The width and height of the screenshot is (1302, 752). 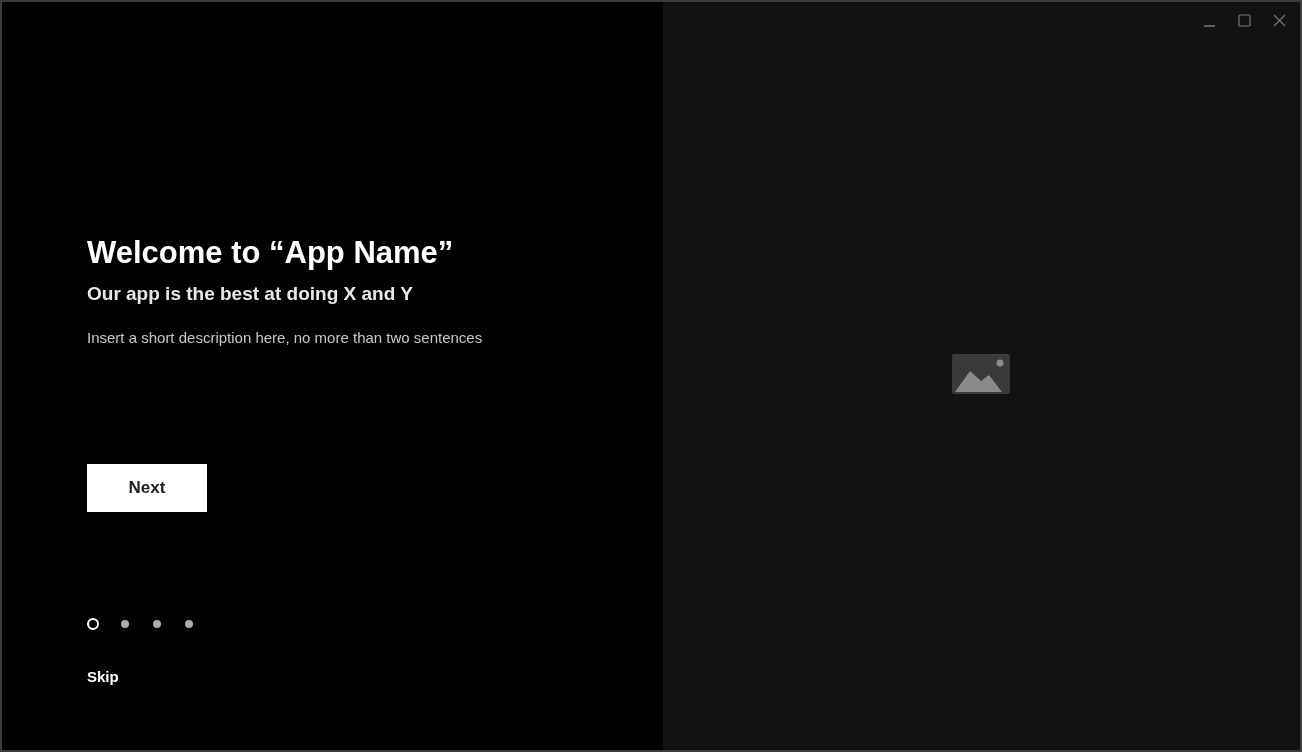 I want to click on skip-link: Skip, so click(x=103, y=677).